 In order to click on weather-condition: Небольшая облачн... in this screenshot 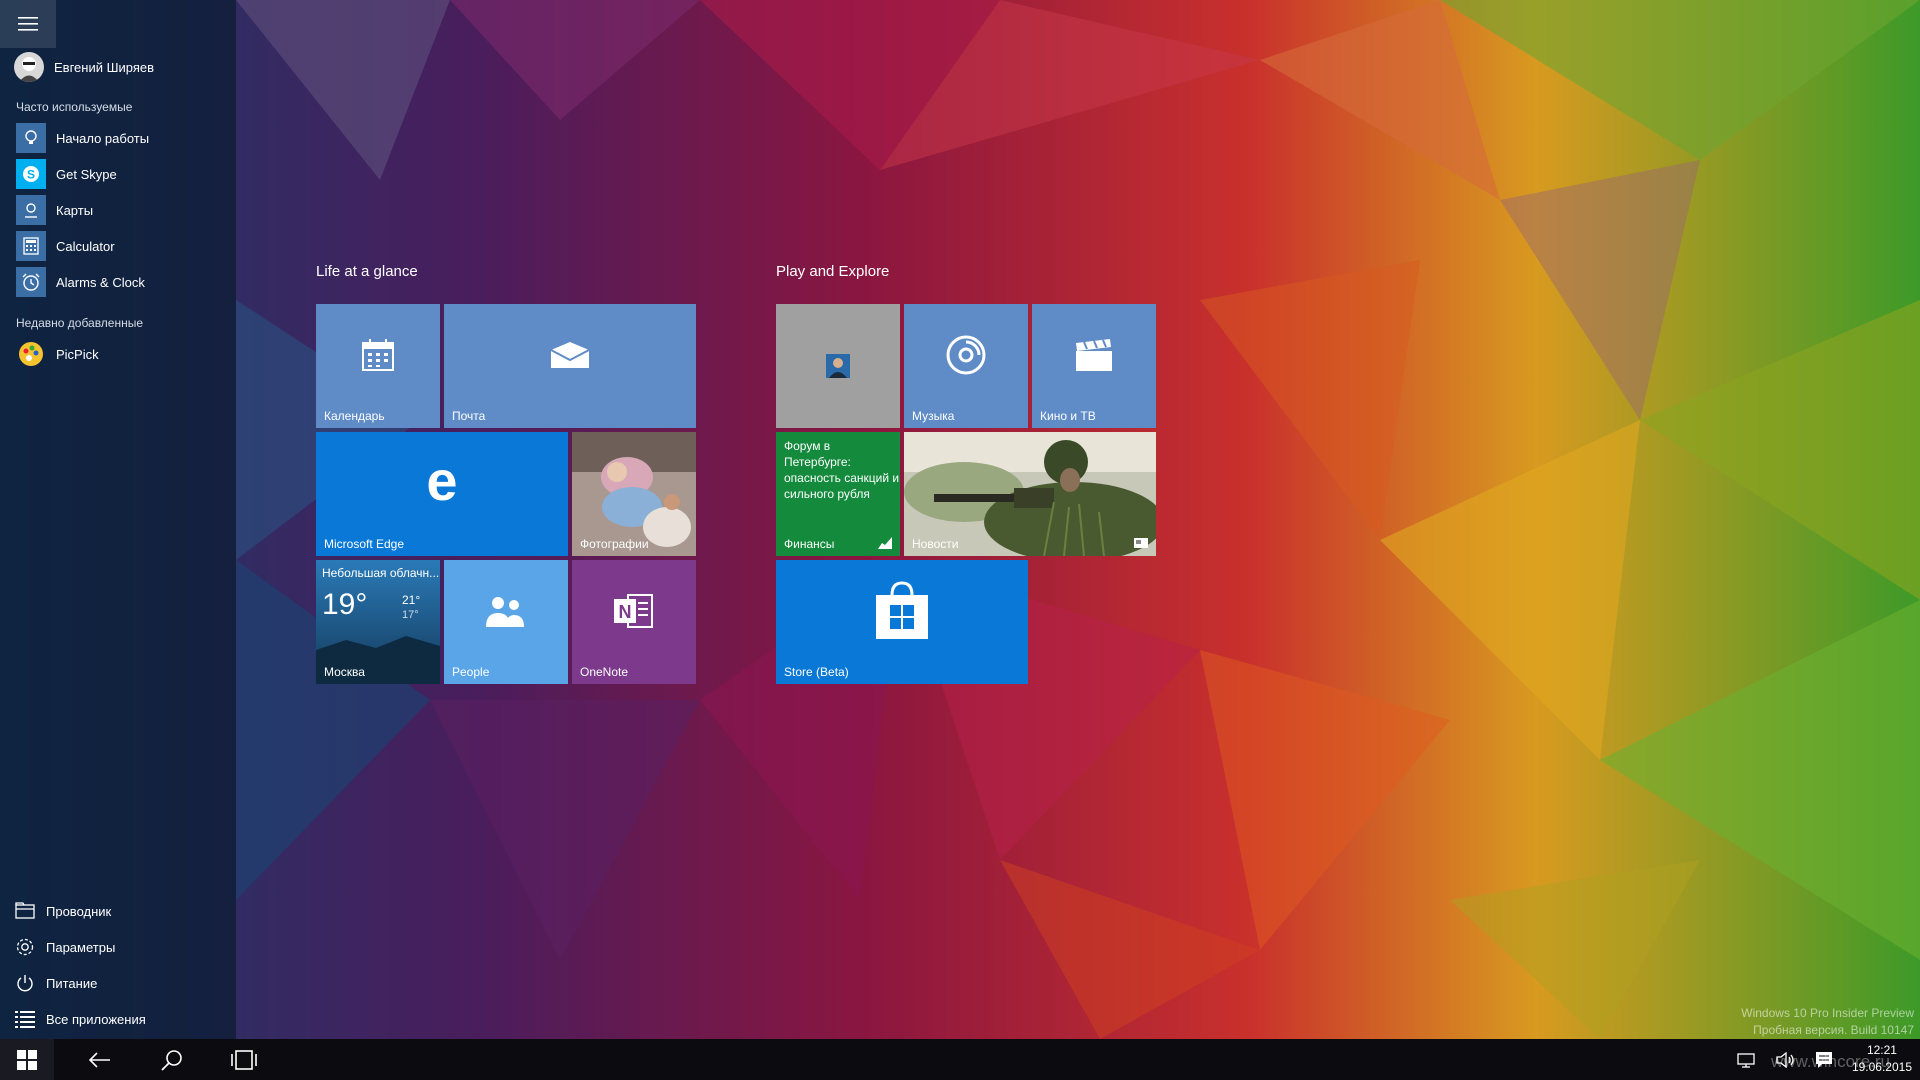, I will do `click(381, 573)`.